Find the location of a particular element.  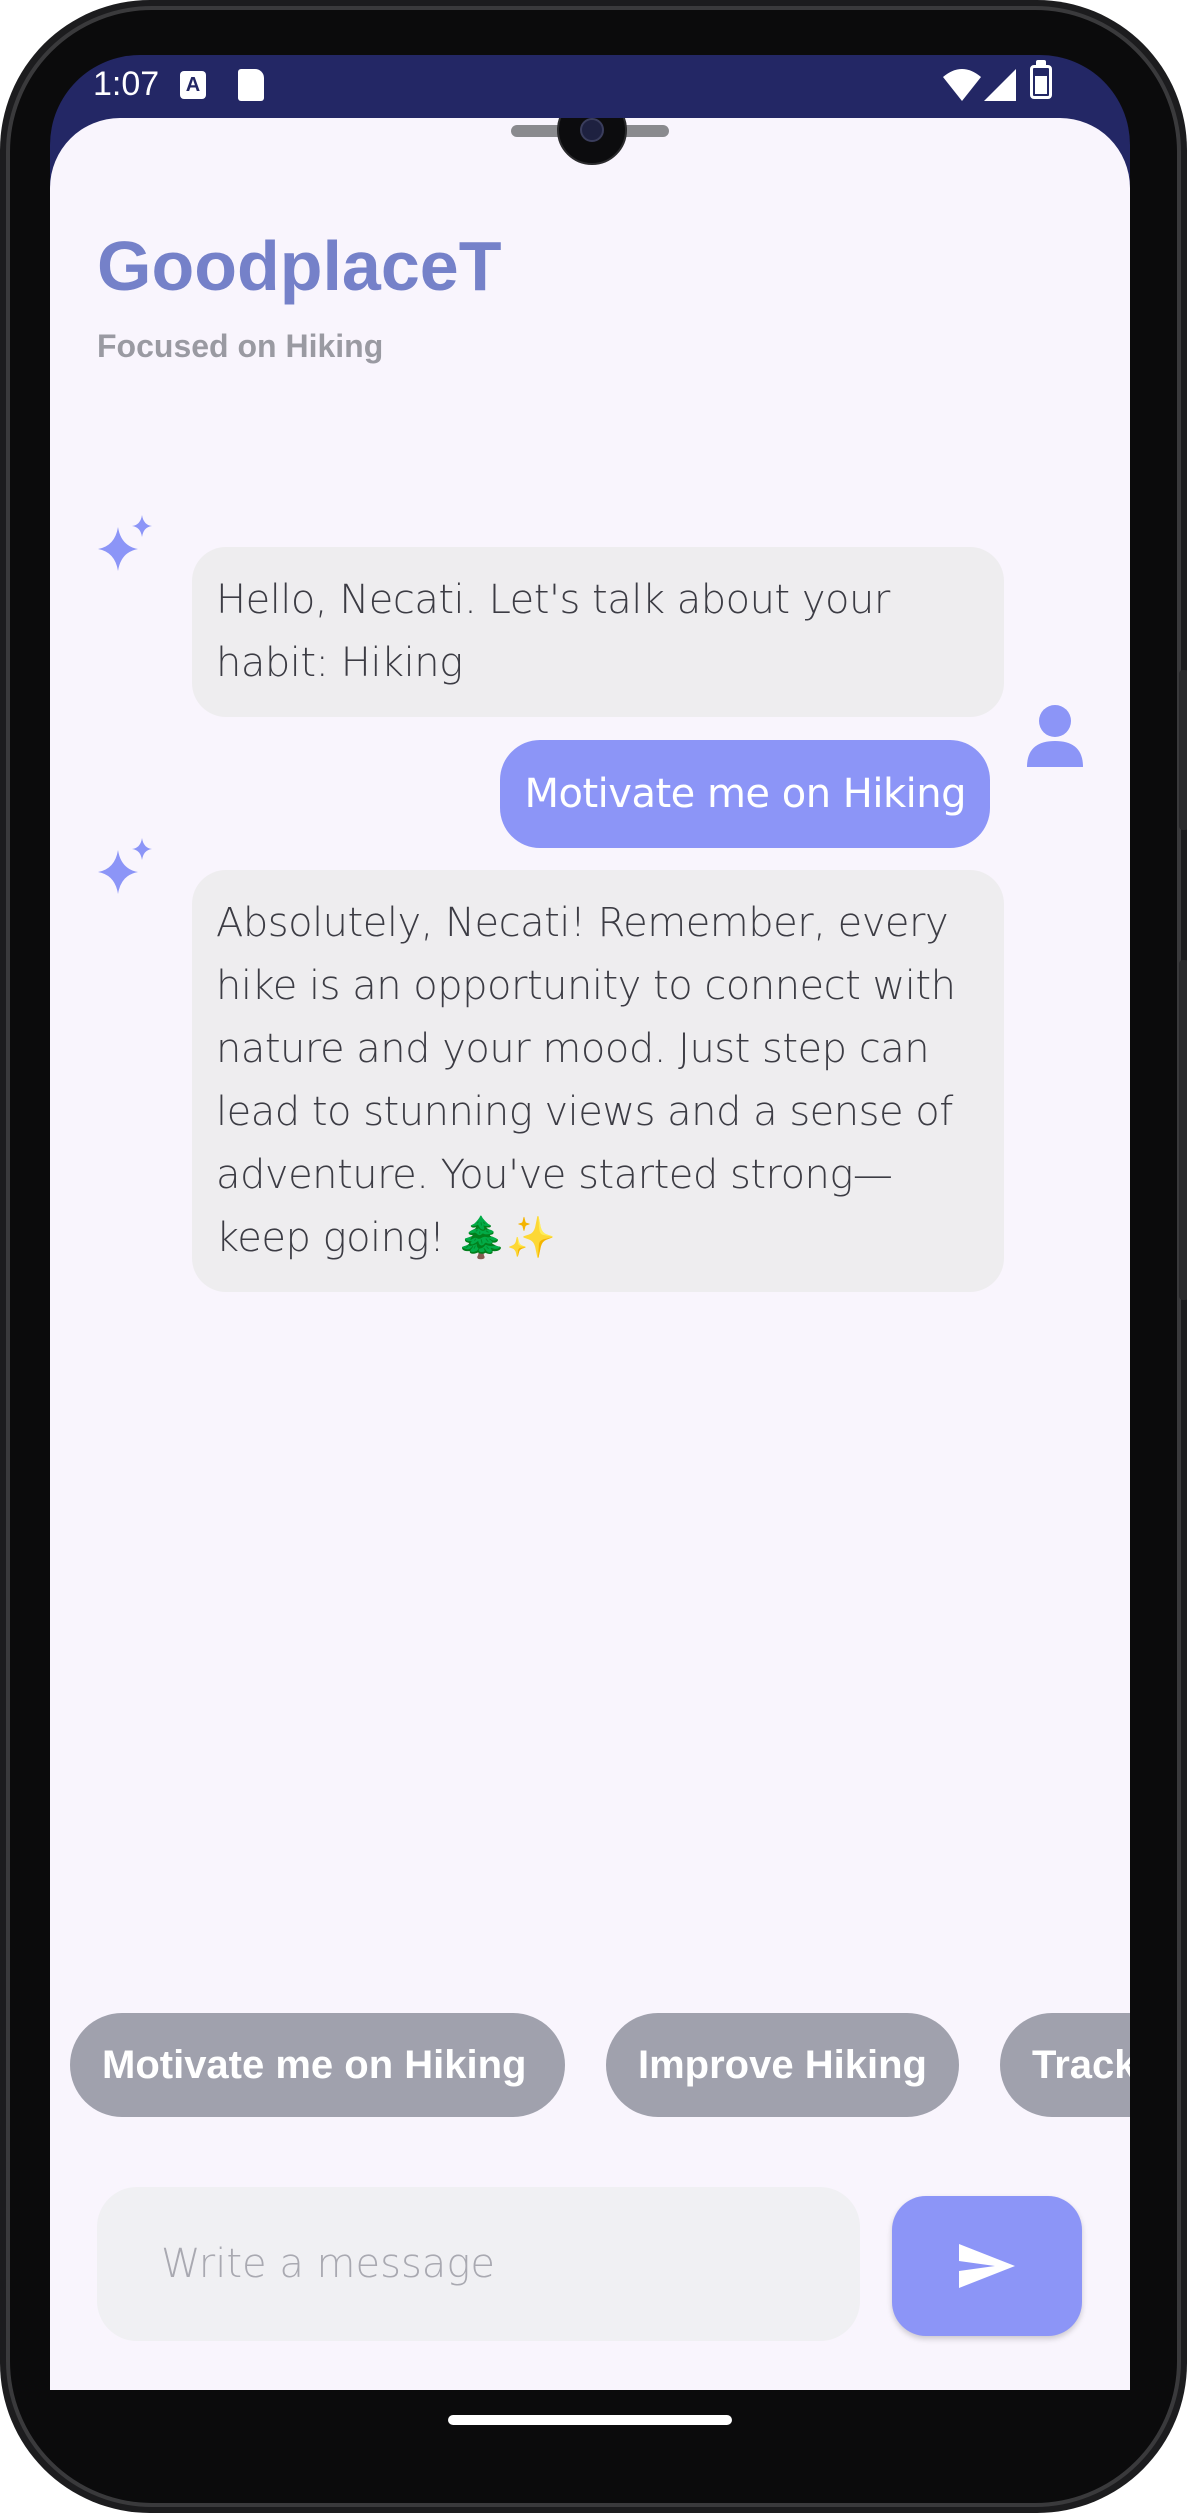

user-message: Motivate me on Hiking is located at coordinates (745, 794).